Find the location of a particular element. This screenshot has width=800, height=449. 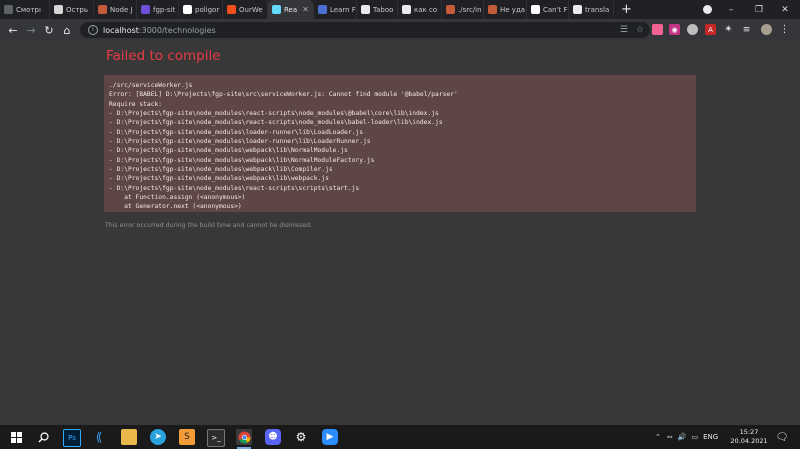

browser-tab: ./src/in is located at coordinates (463, 9).